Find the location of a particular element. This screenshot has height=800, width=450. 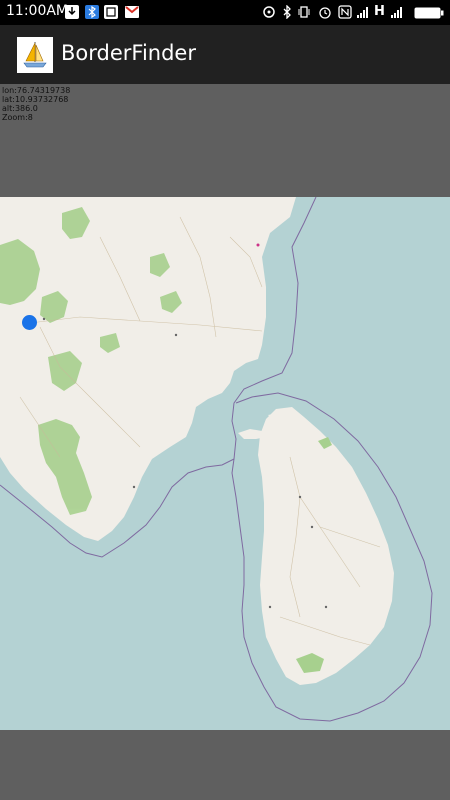

sailboat-icon is located at coordinates (35, 55).